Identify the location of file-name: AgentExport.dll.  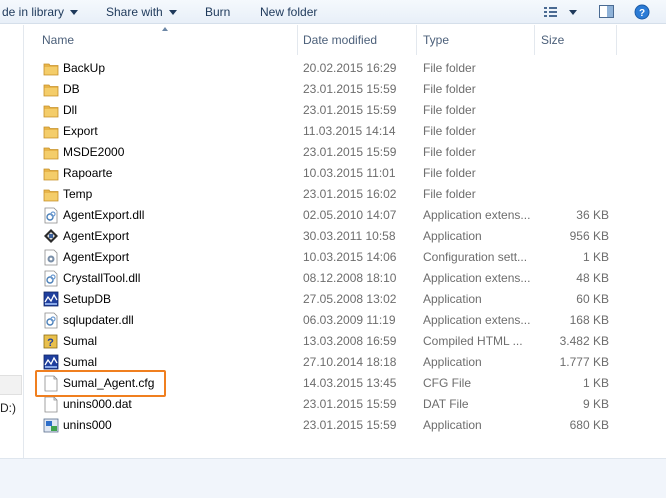
(104, 215).